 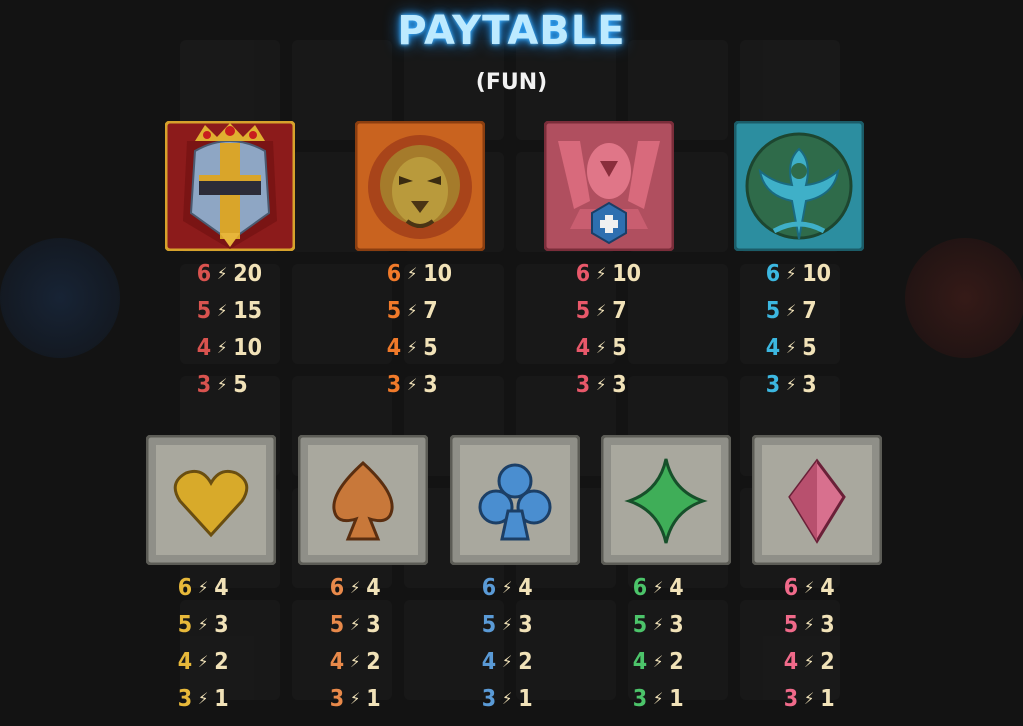 What do you see at coordinates (230, 384) in the screenshot?
I see `pay-row: 3 ⚡ 5` at bounding box center [230, 384].